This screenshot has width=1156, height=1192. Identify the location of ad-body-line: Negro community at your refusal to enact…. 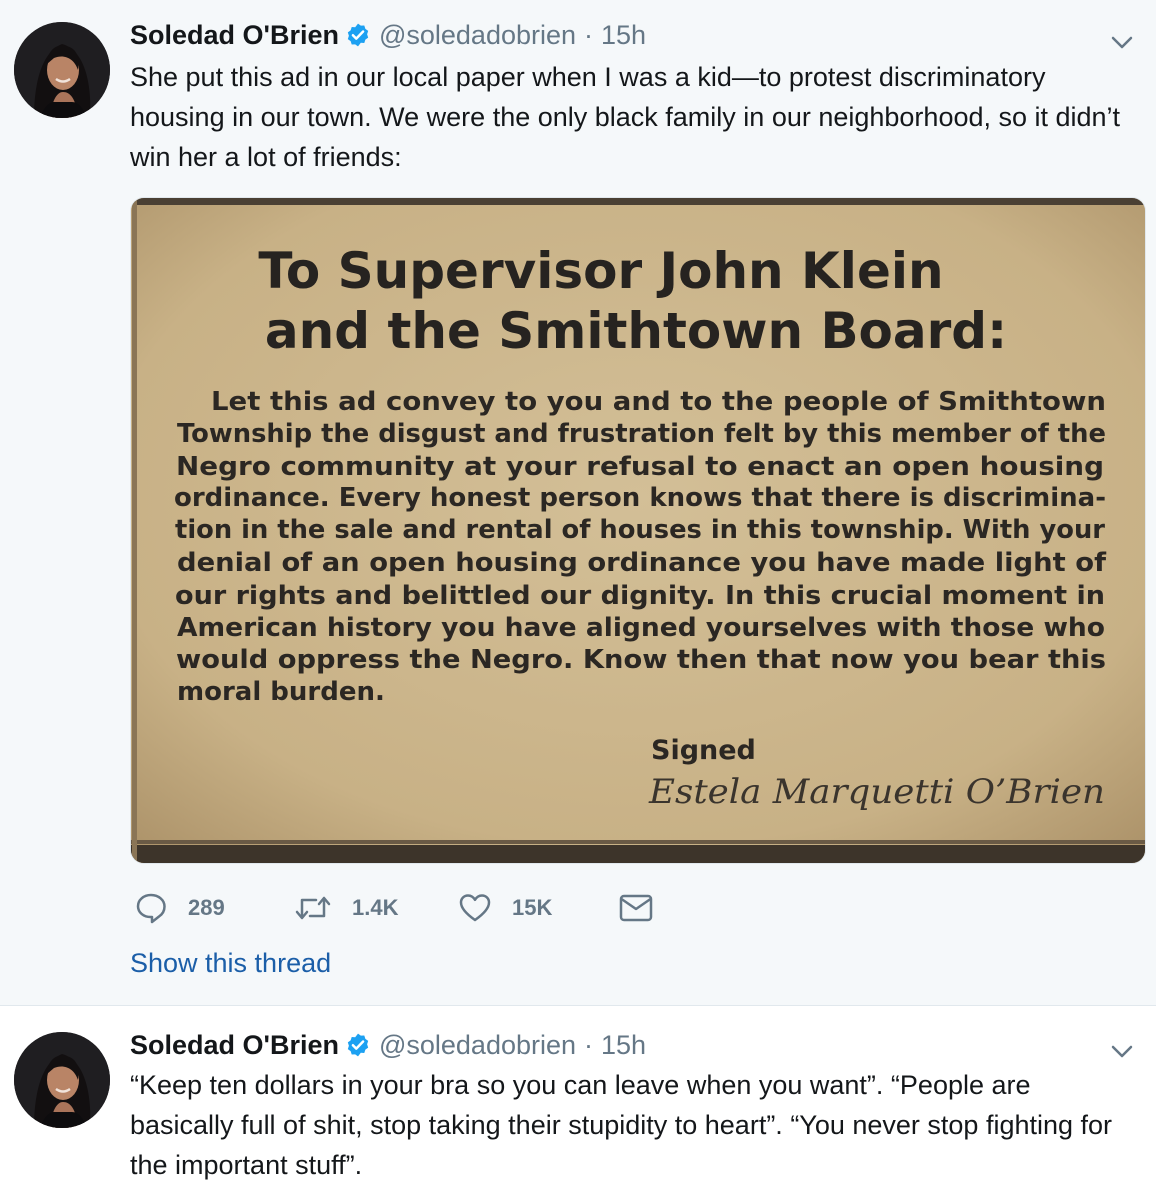
(640, 467).